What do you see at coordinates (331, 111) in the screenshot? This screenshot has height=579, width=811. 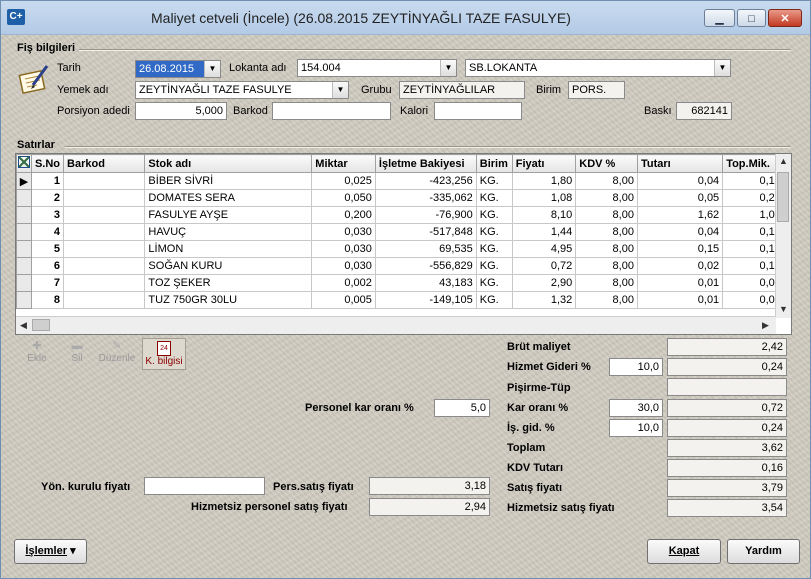 I see `barkod-field` at bounding box center [331, 111].